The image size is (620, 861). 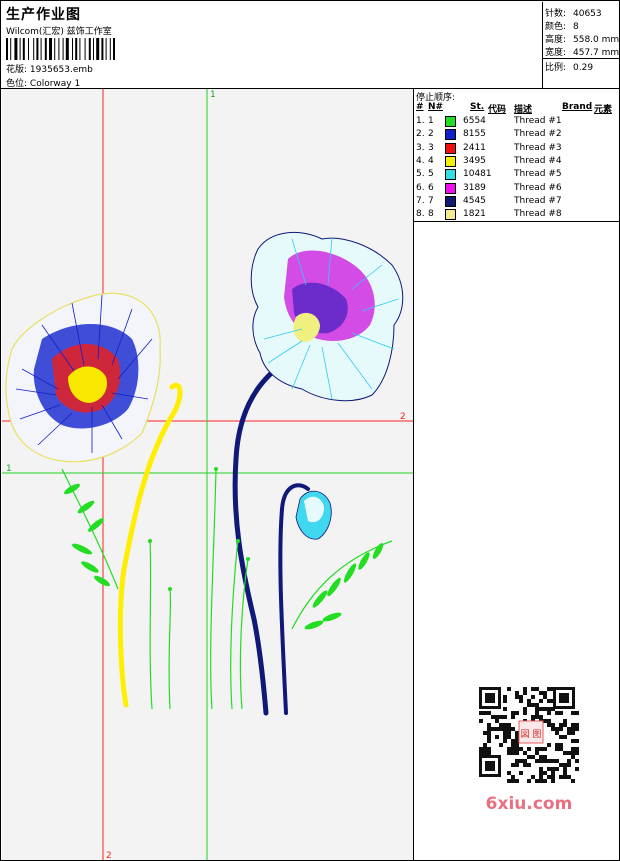 I want to click on legend-desc: Thread #6, so click(x=538, y=187).